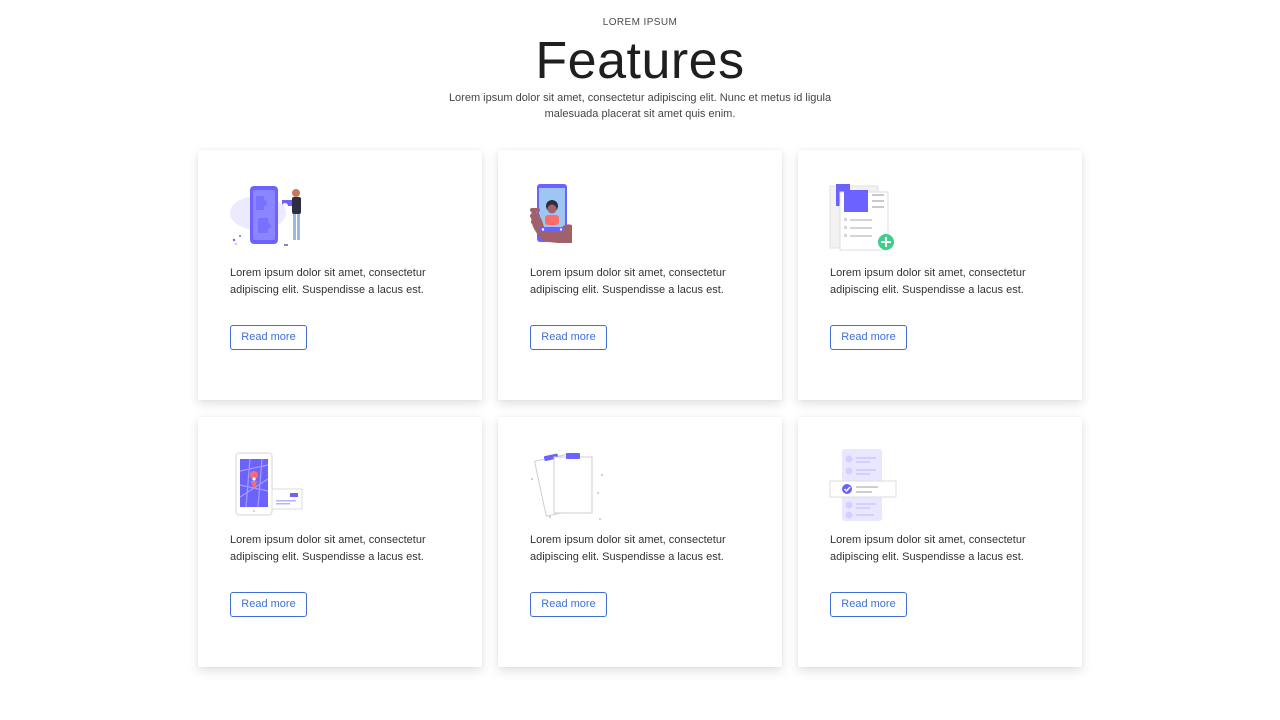  Describe the element at coordinates (640, 61) in the screenshot. I see `page-title: Features` at that location.